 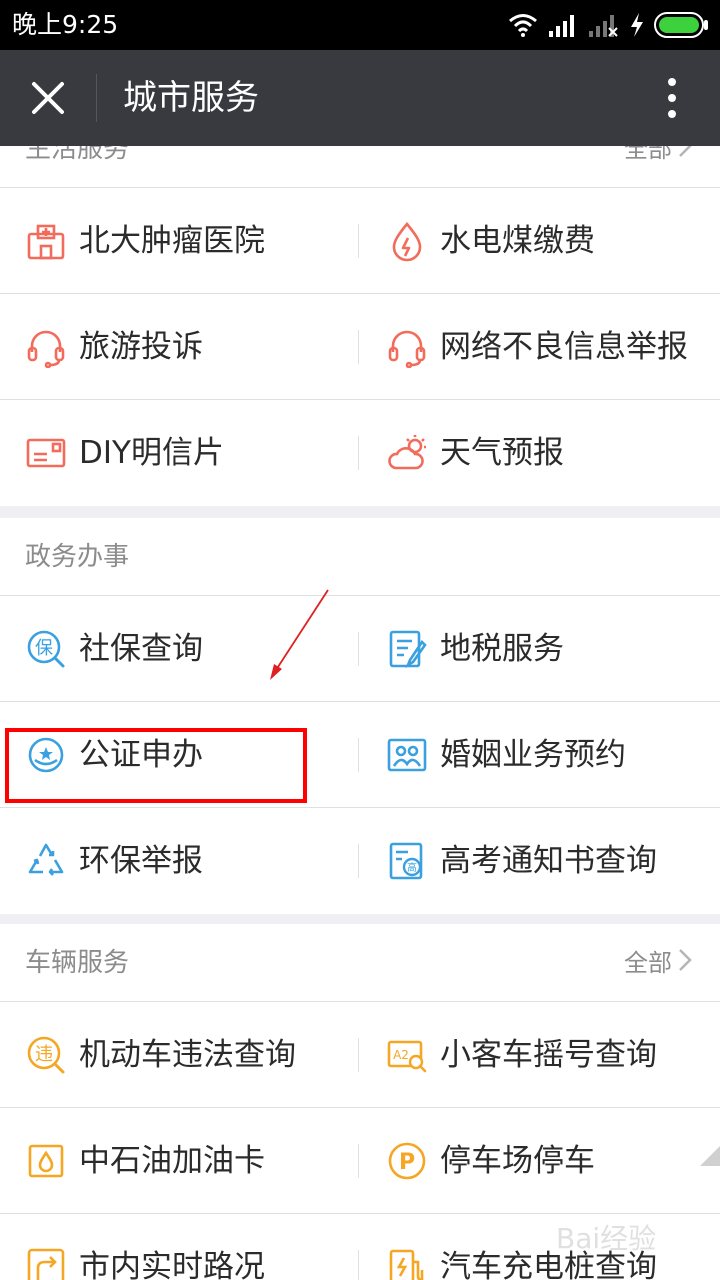 I want to click on svg-text: P, so click(x=407, y=1162).